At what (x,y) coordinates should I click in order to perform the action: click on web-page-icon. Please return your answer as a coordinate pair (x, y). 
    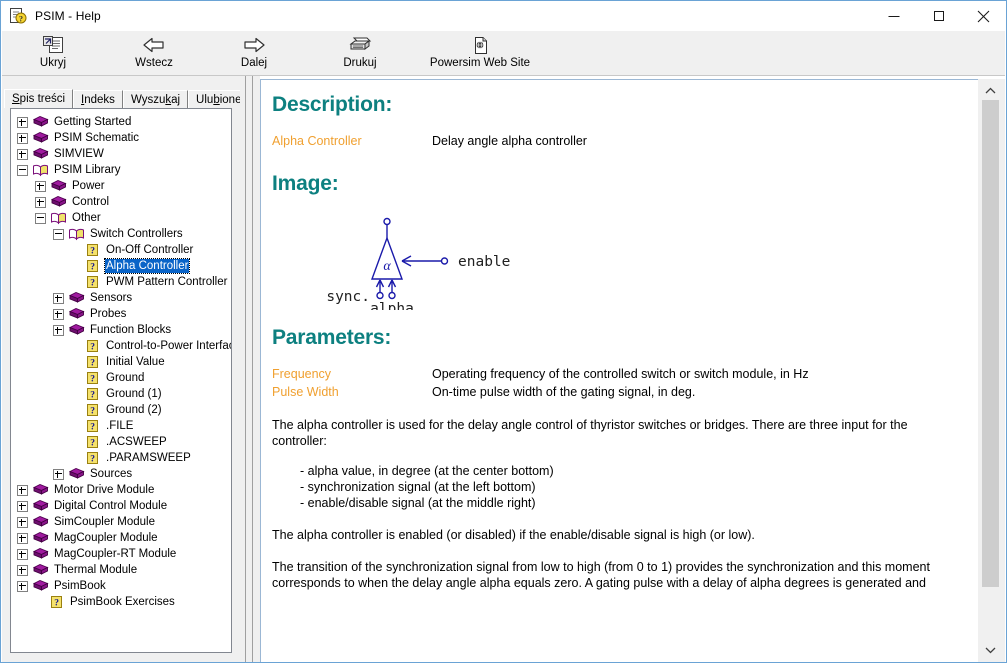
    Looking at the image, I should click on (480, 44).